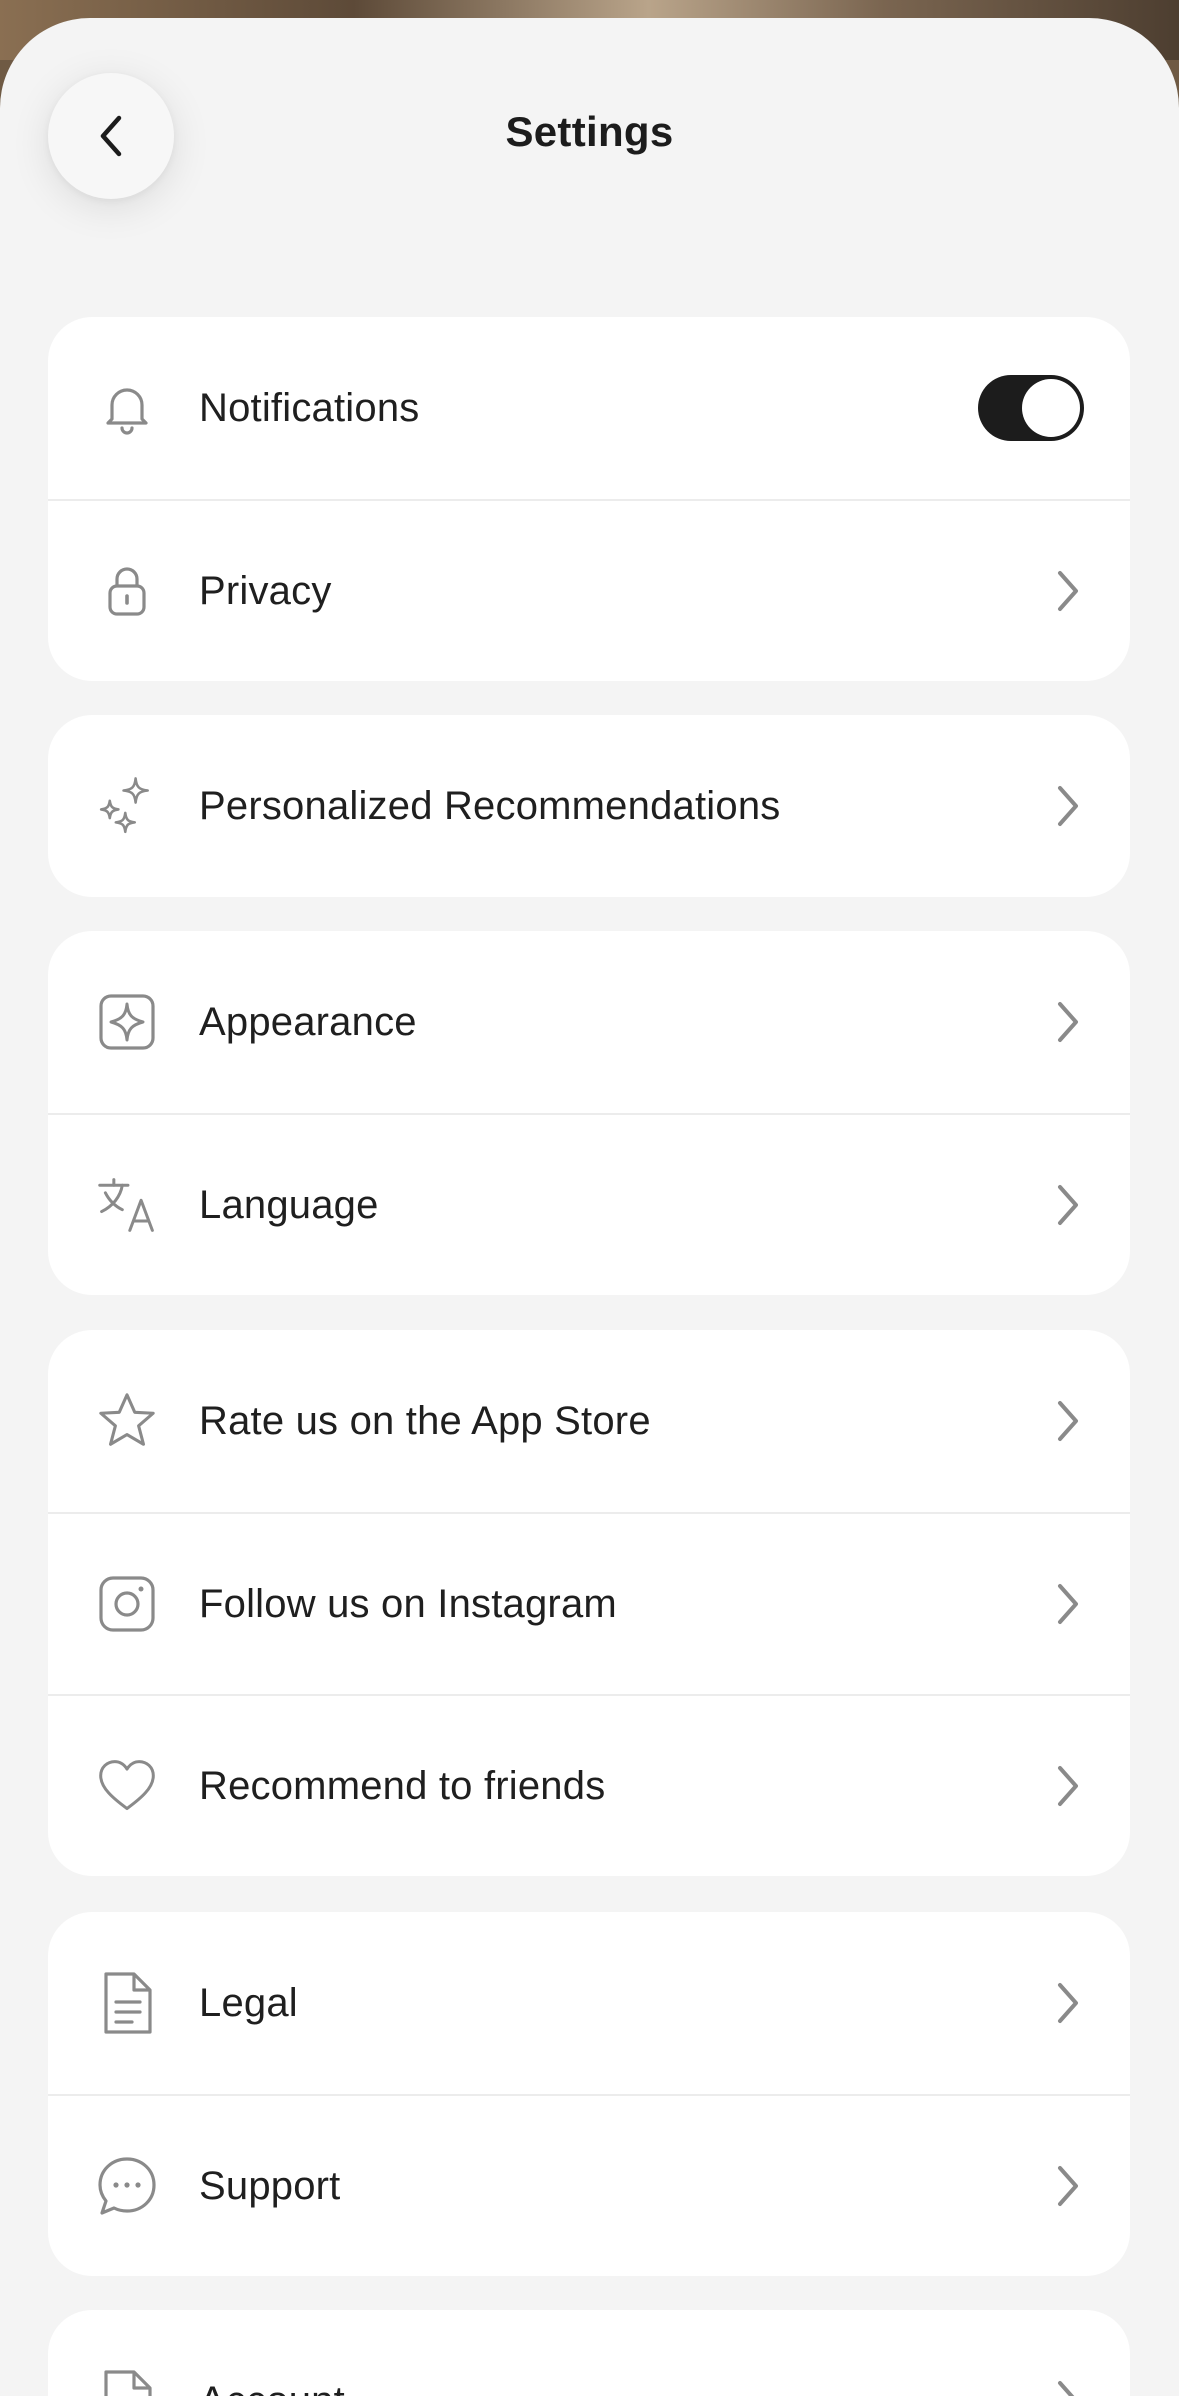 The height and width of the screenshot is (2396, 1179). What do you see at coordinates (425, 1420) in the screenshot?
I see `settings-row-label: Rate us on the App Store` at bounding box center [425, 1420].